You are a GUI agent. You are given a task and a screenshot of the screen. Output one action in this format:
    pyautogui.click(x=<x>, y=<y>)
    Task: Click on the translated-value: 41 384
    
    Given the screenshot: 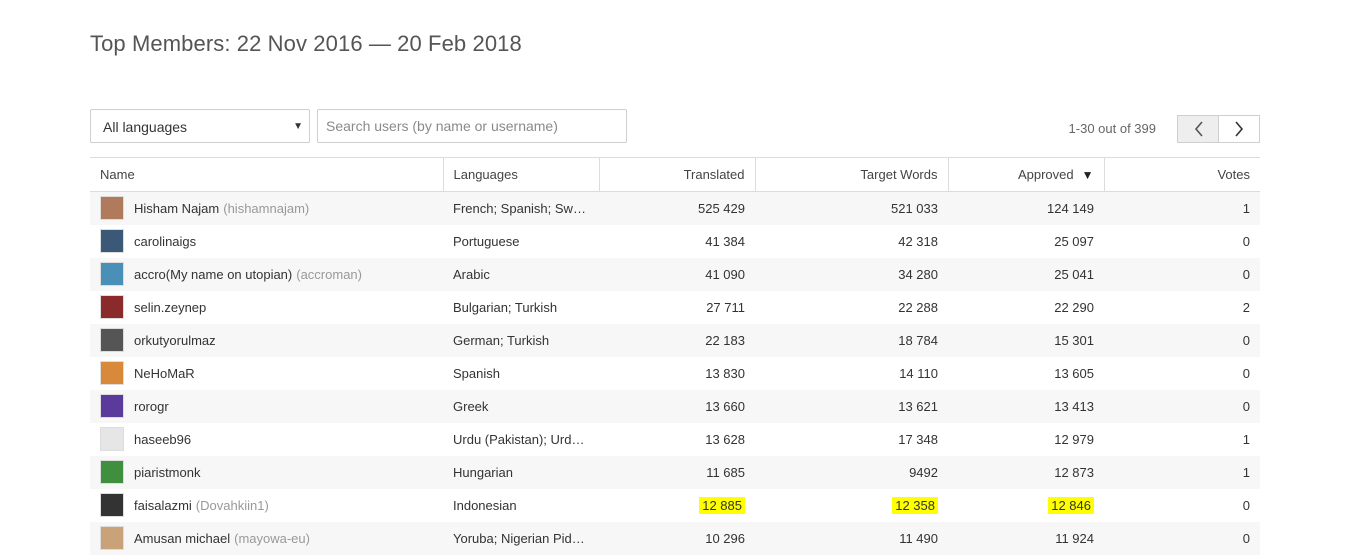 What is the action you would take?
    pyautogui.click(x=725, y=241)
    